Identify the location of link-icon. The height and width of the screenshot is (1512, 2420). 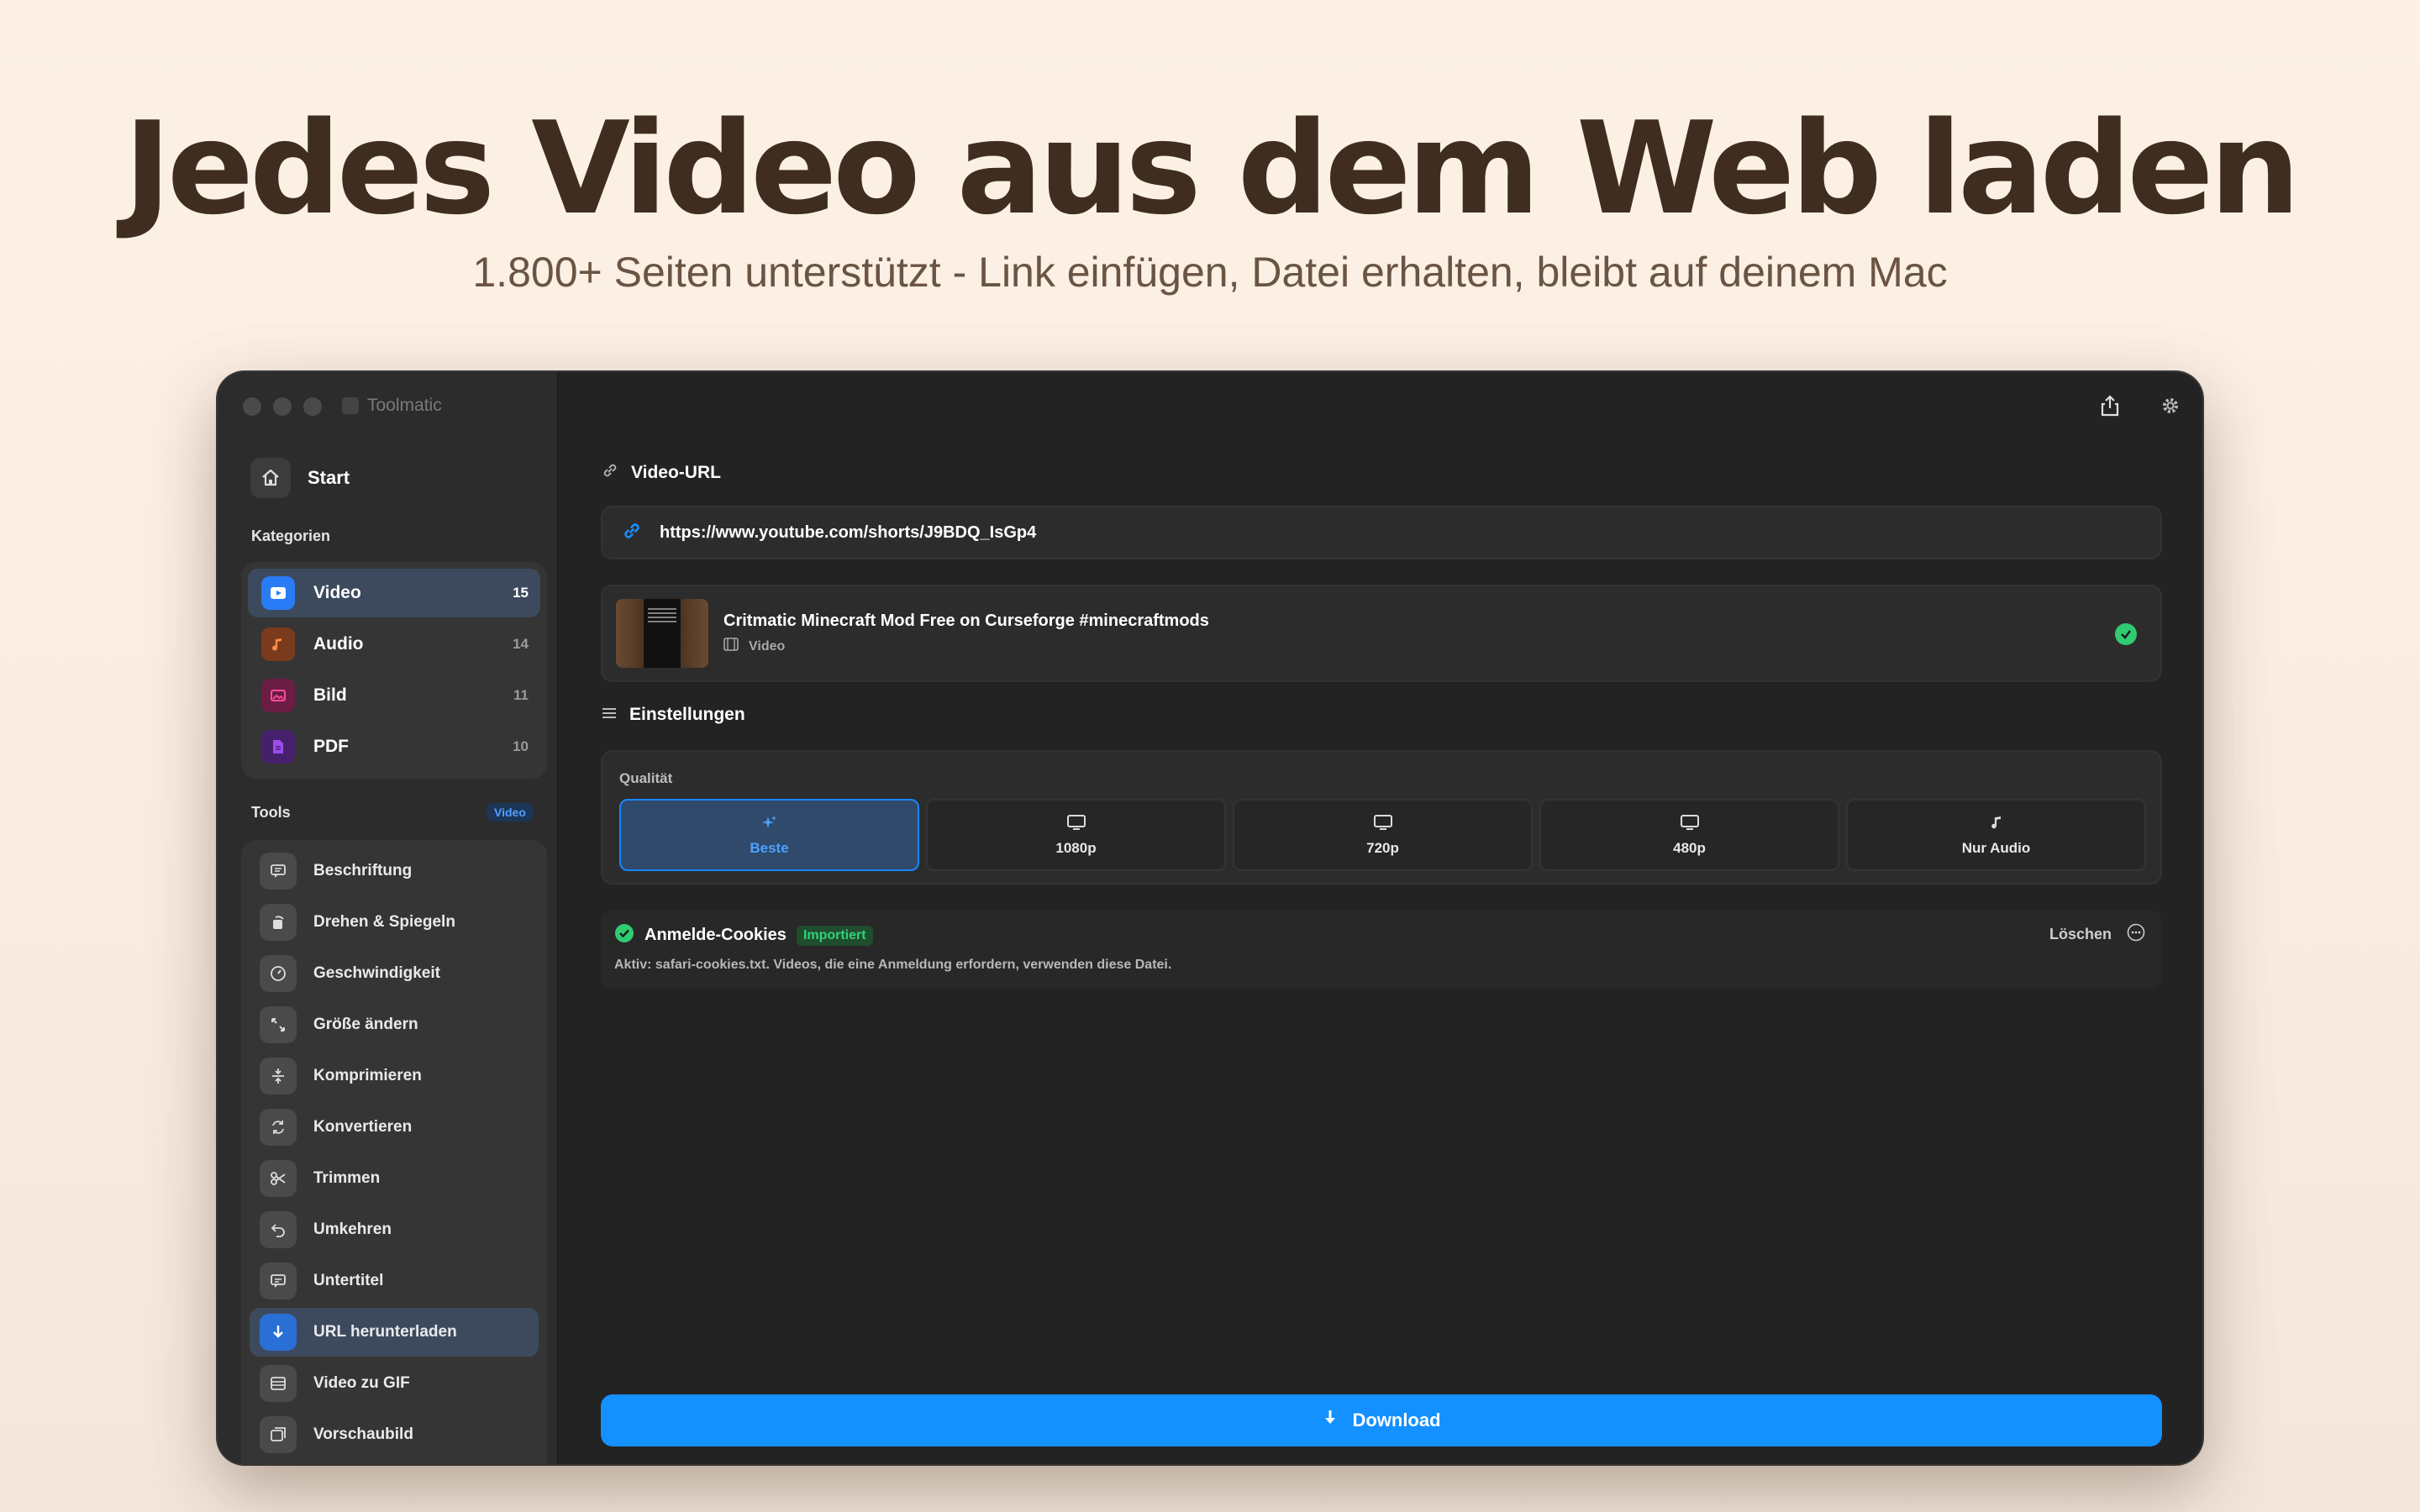
(610, 473).